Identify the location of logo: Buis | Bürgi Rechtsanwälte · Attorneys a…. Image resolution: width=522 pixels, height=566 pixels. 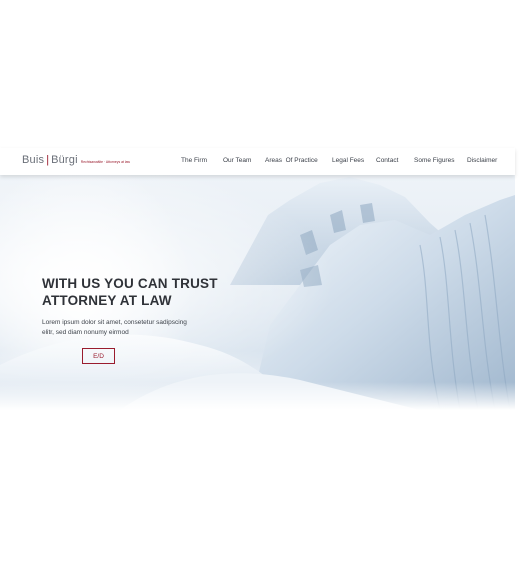
(76, 162).